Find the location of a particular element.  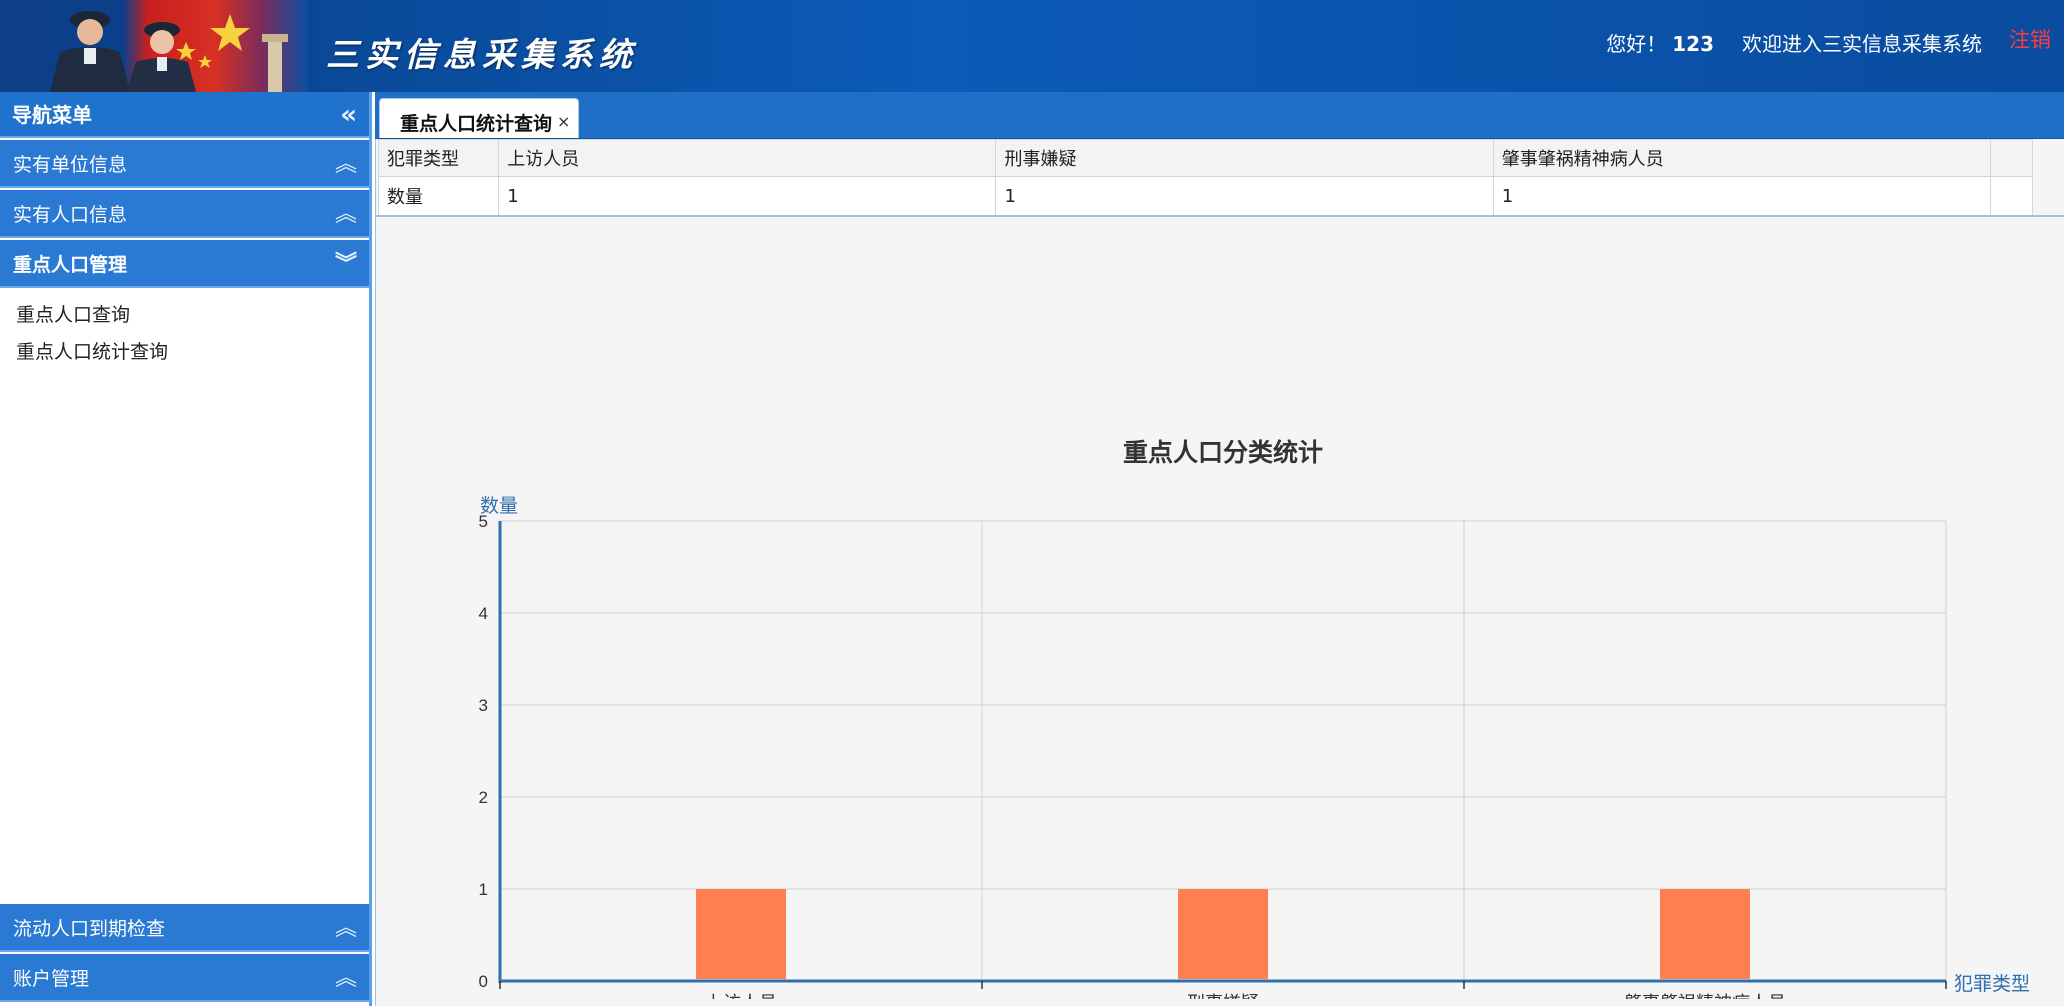

panel-label: 流动人口到期检查 is located at coordinates (89, 929).